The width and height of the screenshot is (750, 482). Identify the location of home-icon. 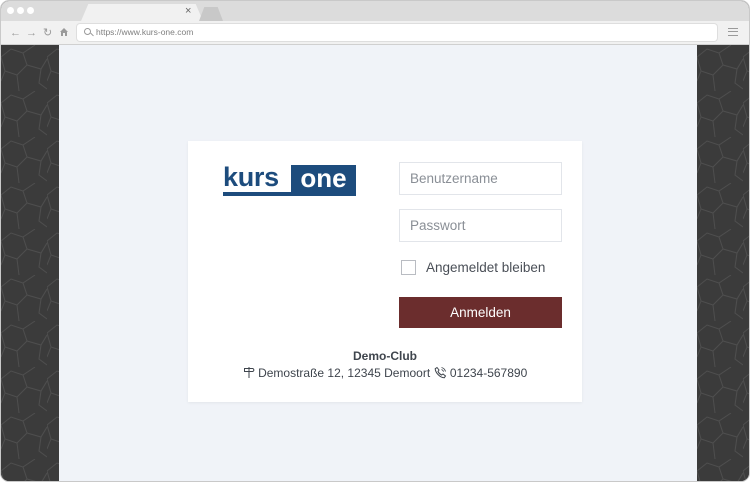
(64, 34).